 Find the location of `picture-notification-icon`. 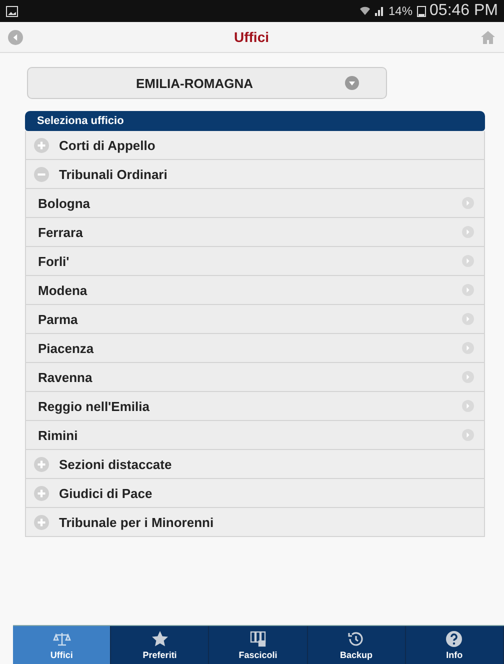

picture-notification-icon is located at coordinates (12, 11).